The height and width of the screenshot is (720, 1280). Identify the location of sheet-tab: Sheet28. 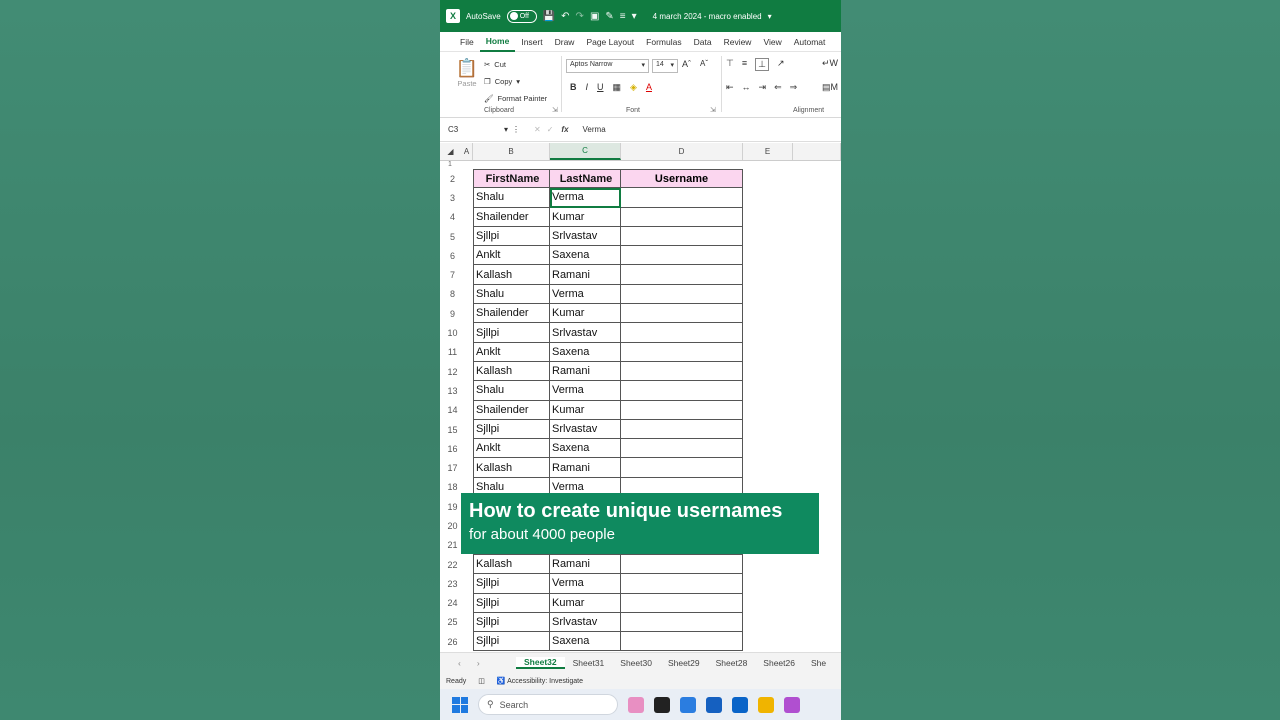
(732, 663).